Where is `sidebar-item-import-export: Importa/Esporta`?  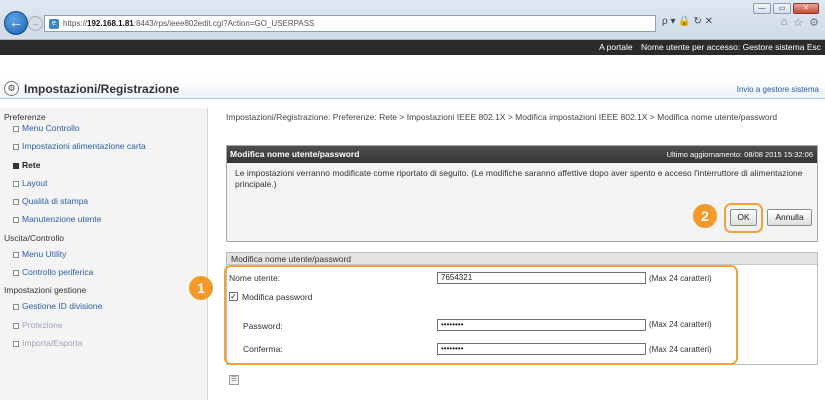 sidebar-item-import-export: Importa/Esporta is located at coordinates (103, 343).